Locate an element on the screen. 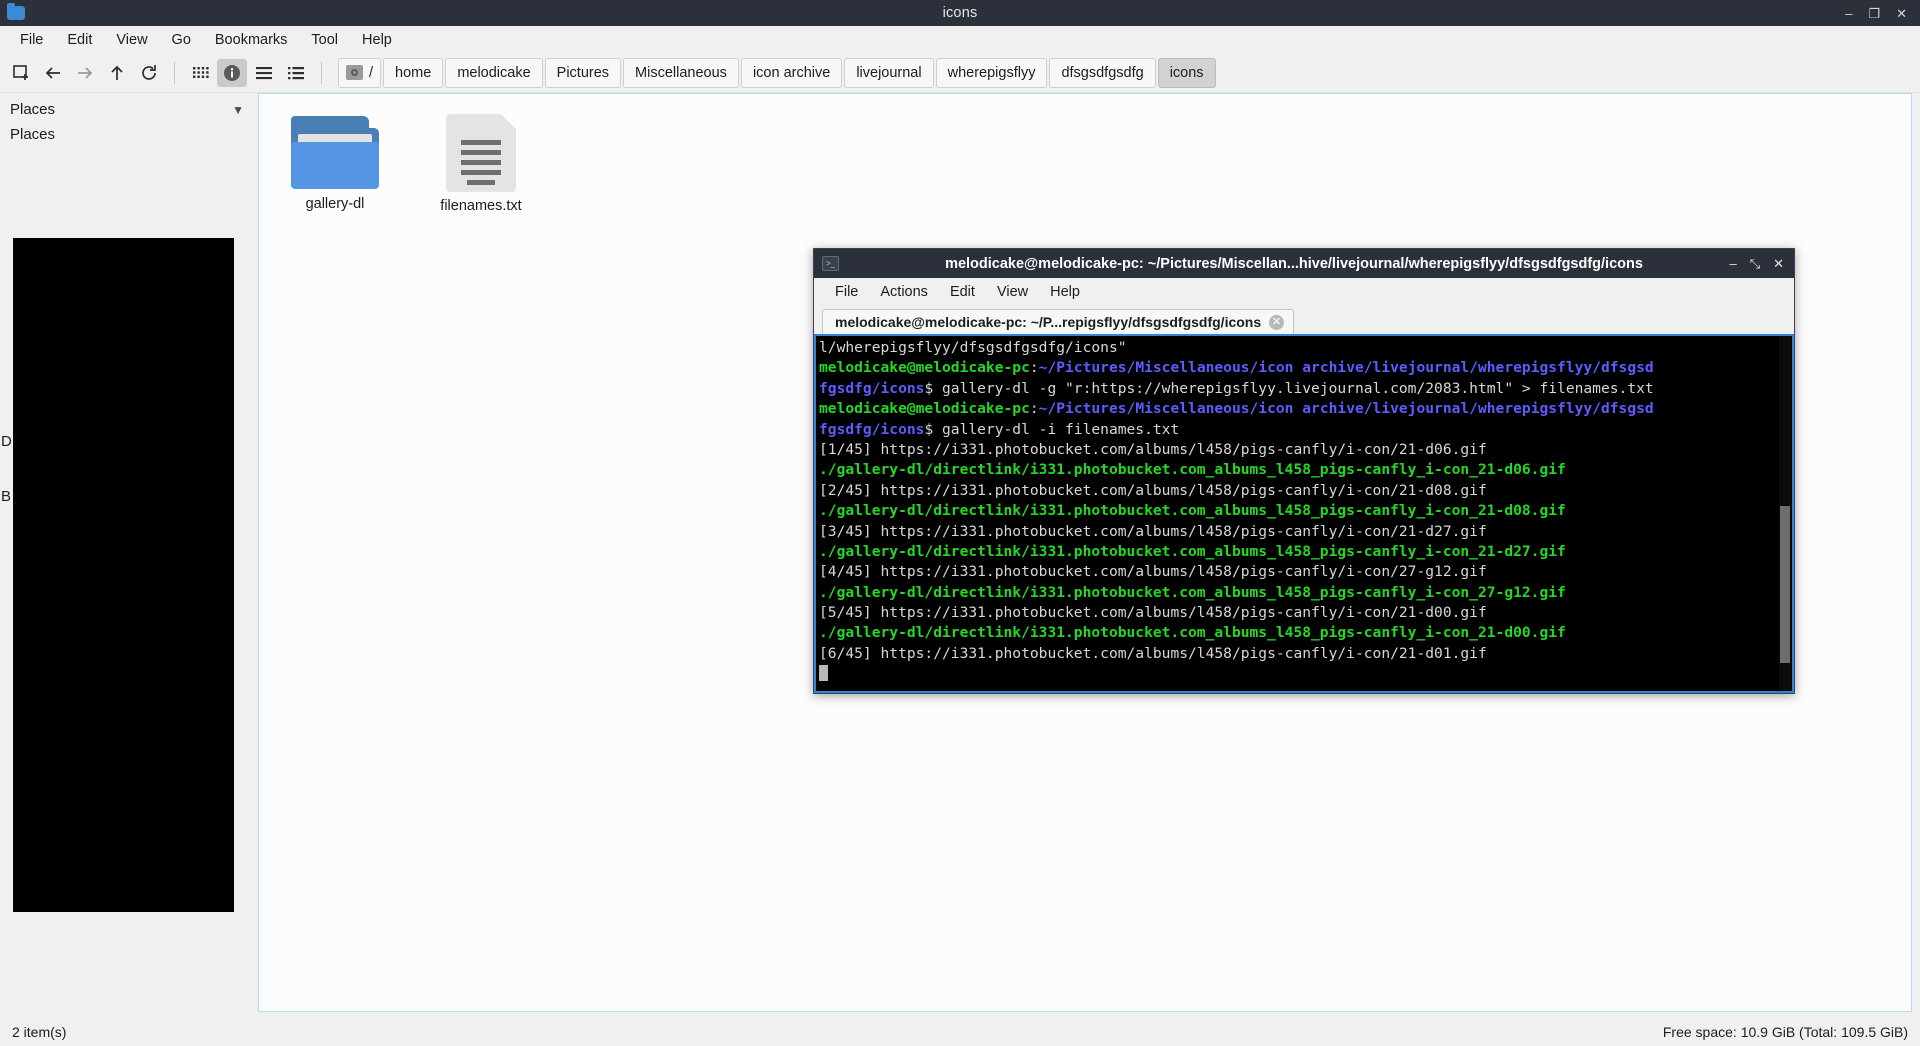 The image size is (1920, 1046). terminal-menu-item-view: View is located at coordinates (1012, 292).